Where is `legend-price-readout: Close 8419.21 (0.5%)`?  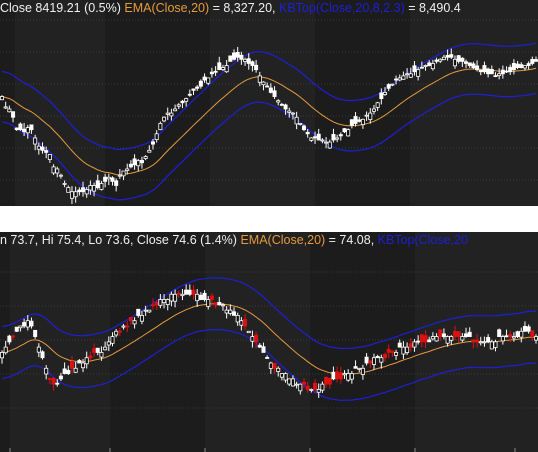
legend-price-readout: Close 8419.21 (0.5%) is located at coordinates (62, 8).